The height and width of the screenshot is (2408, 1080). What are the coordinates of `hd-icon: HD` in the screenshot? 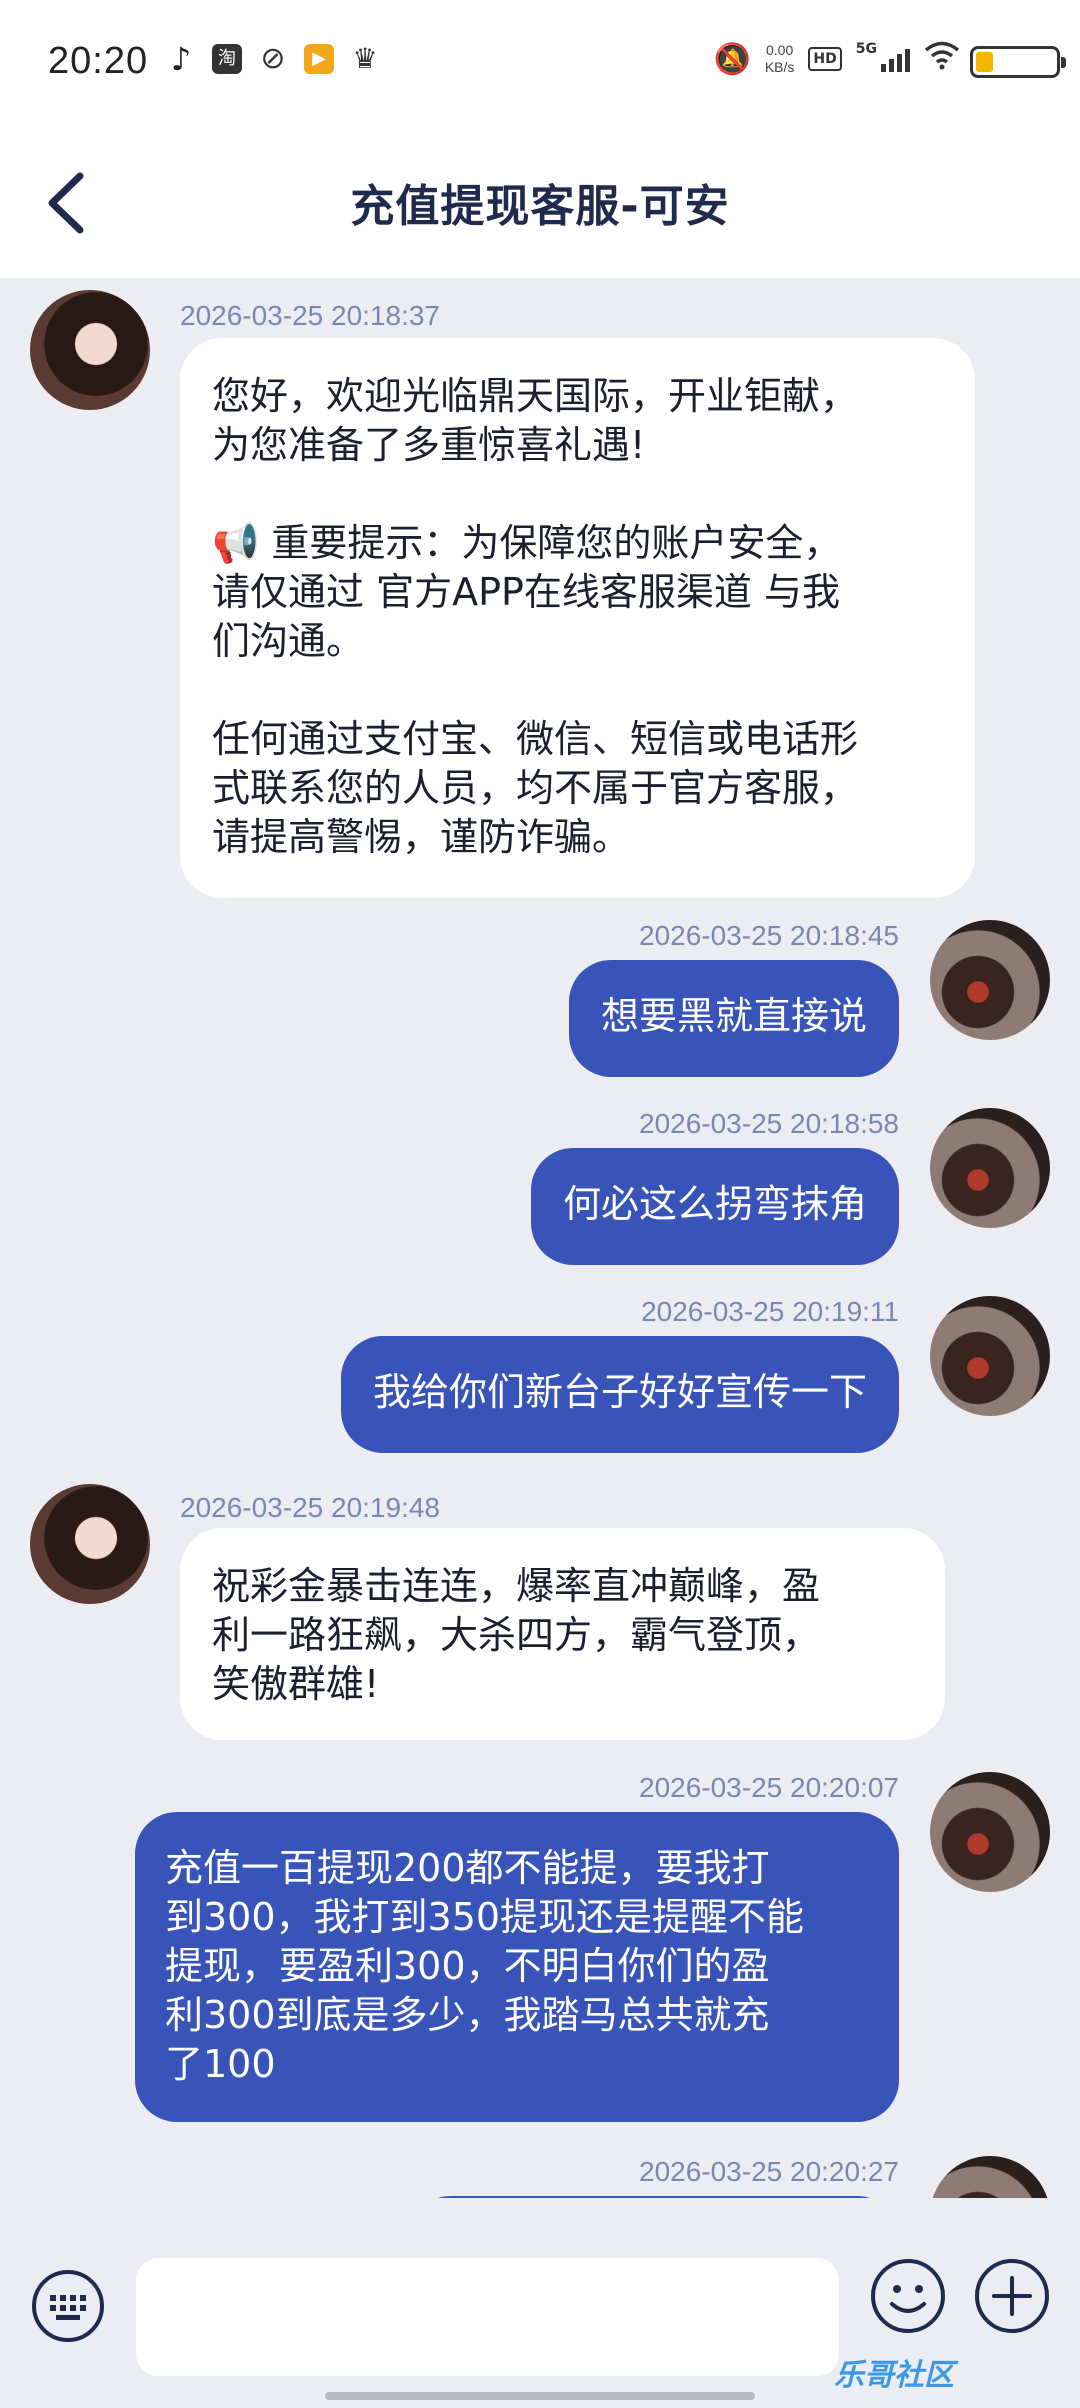 It's located at (825, 59).